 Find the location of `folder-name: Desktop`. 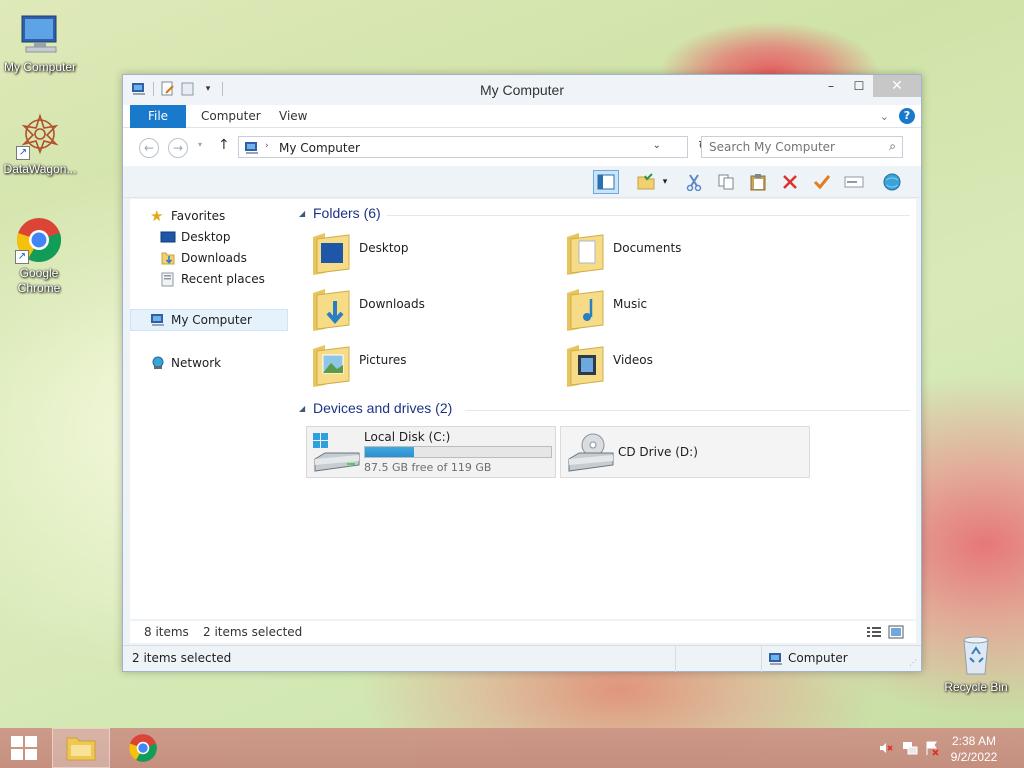

folder-name: Desktop is located at coordinates (384, 248).